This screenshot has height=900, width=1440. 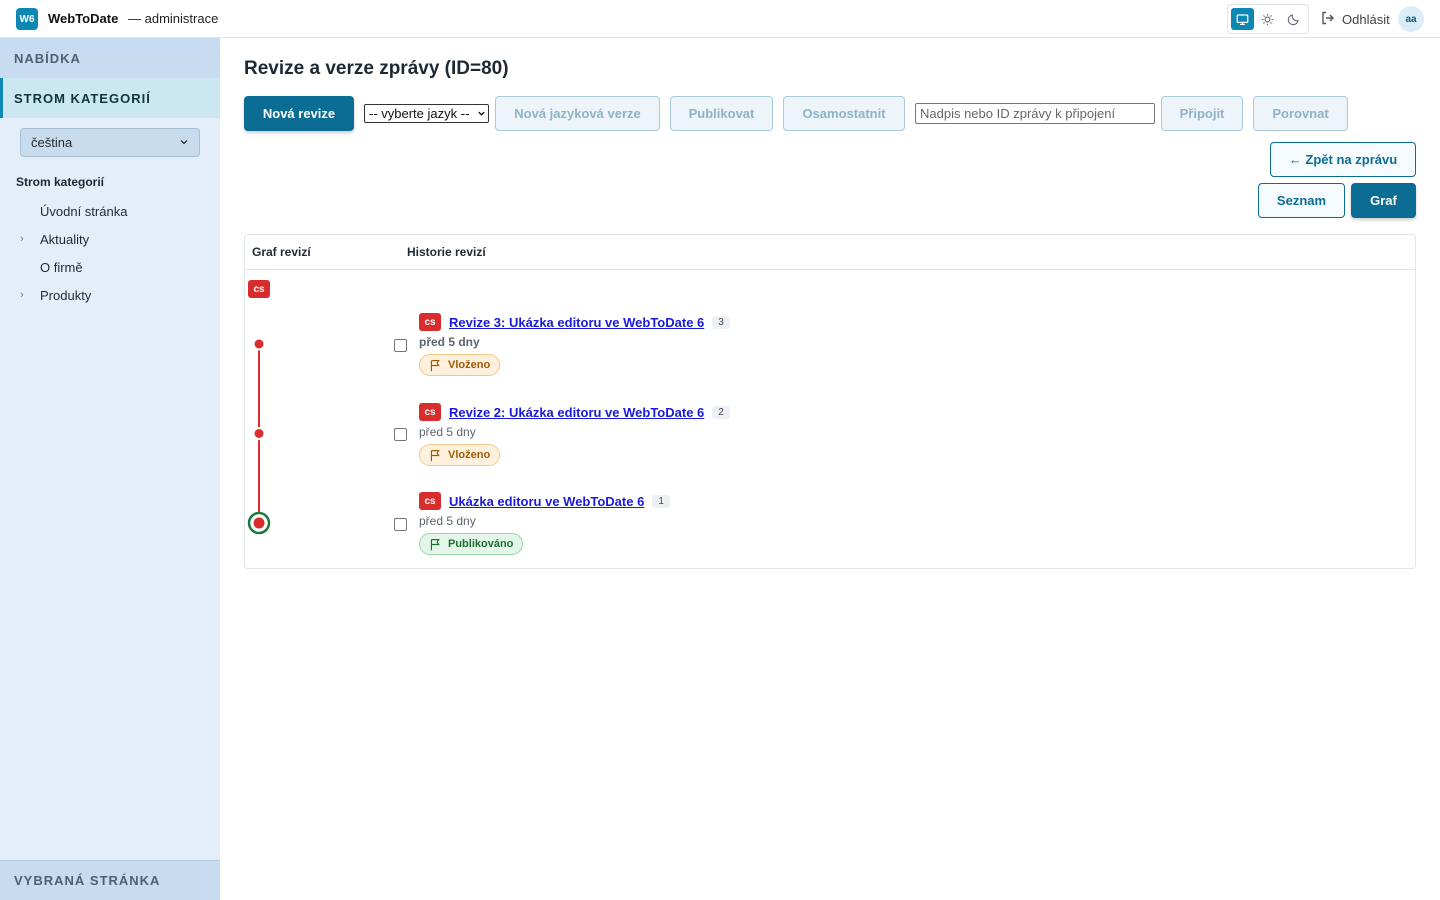 I want to click on tree-title: Strom kategorií, so click(x=60, y=182).